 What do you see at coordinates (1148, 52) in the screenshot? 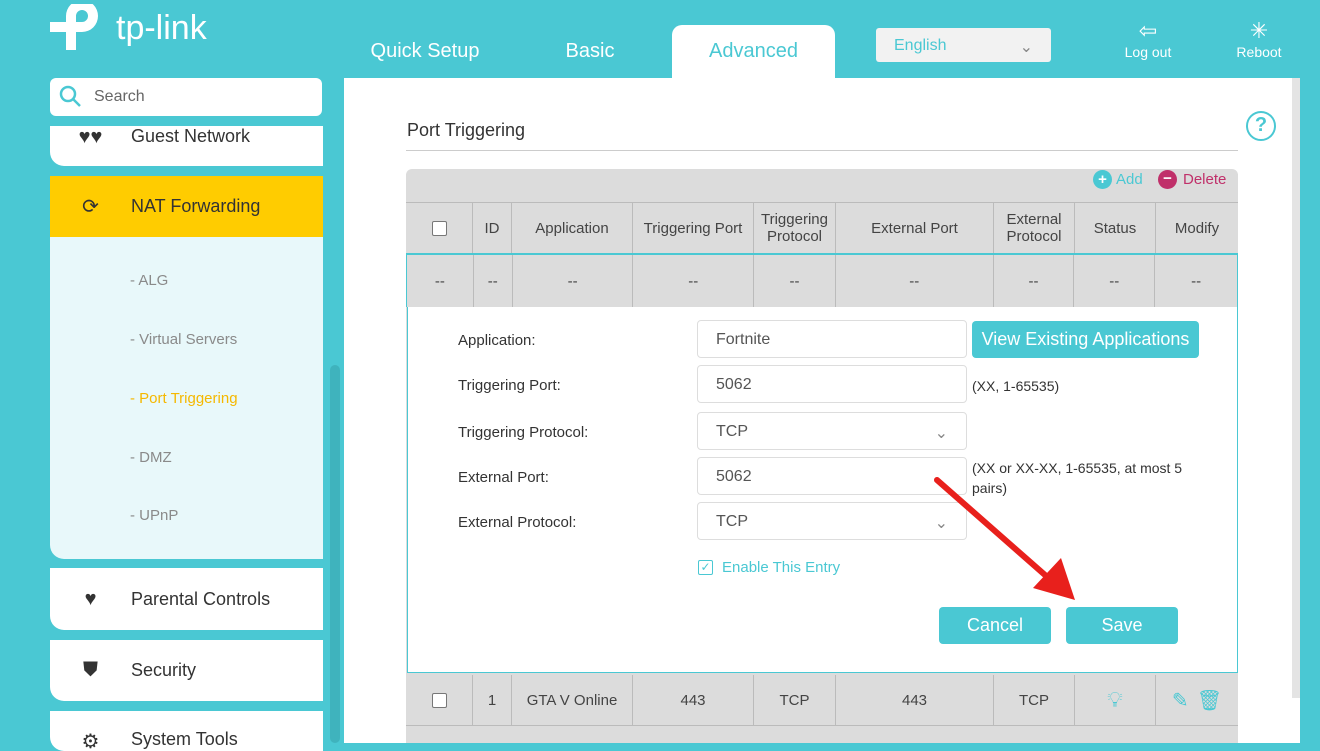
I see `logout-label: Log out` at bounding box center [1148, 52].